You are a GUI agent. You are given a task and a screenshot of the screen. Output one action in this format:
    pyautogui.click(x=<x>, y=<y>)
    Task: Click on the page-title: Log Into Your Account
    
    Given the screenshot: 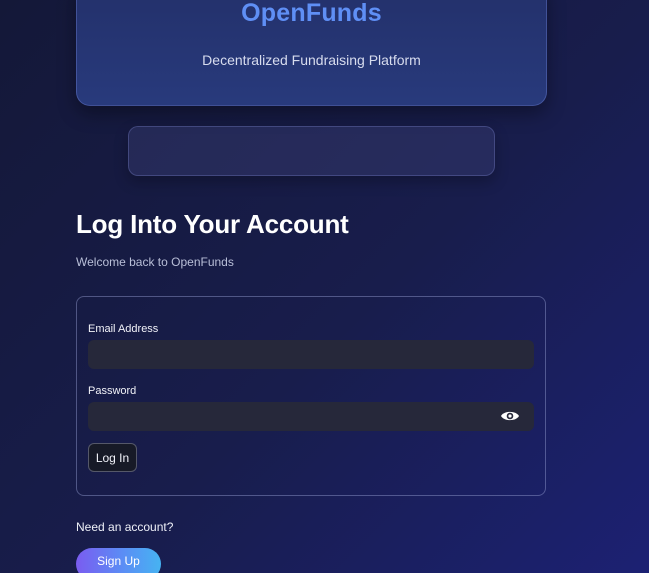 What is the action you would take?
    pyautogui.click(x=212, y=224)
    